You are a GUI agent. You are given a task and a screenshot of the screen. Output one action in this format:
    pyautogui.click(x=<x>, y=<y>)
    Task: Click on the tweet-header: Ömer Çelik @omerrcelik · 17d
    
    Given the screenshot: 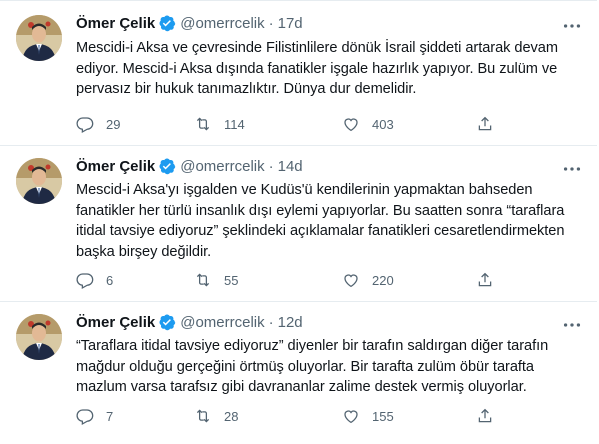 What is the action you would take?
    pyautogui.click(x=189, y=23)
    